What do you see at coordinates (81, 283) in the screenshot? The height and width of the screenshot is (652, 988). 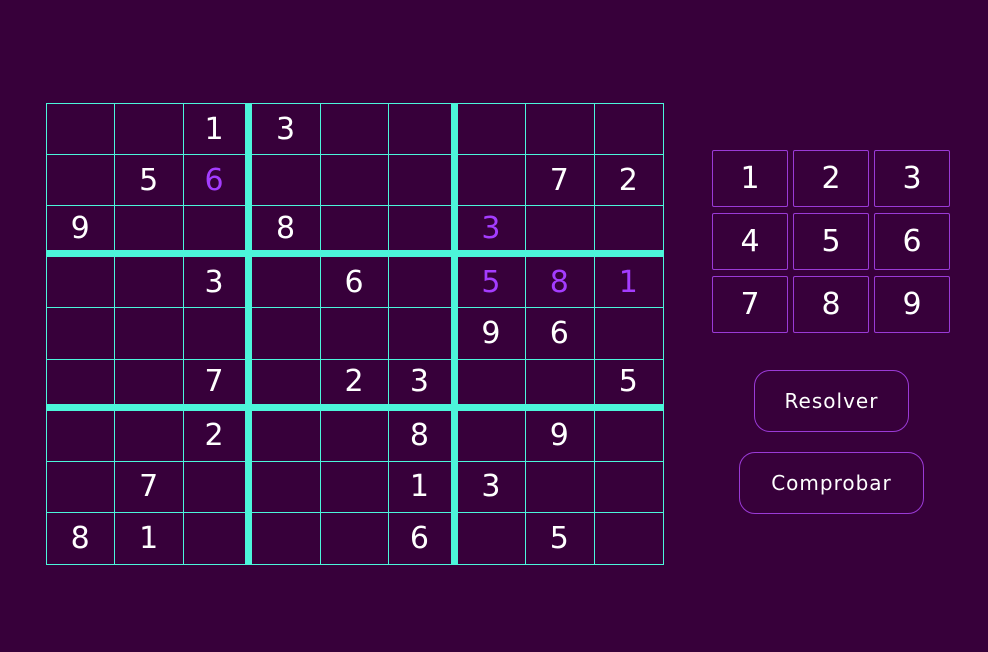 I see `sudoku-cell-r4-c1` at bounding box center [81, 283].